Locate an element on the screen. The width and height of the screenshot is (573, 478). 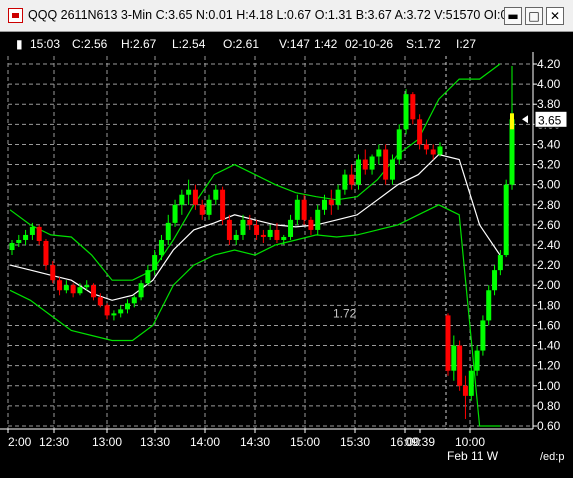
restore-button: □ is located at coordinates (534, 16).